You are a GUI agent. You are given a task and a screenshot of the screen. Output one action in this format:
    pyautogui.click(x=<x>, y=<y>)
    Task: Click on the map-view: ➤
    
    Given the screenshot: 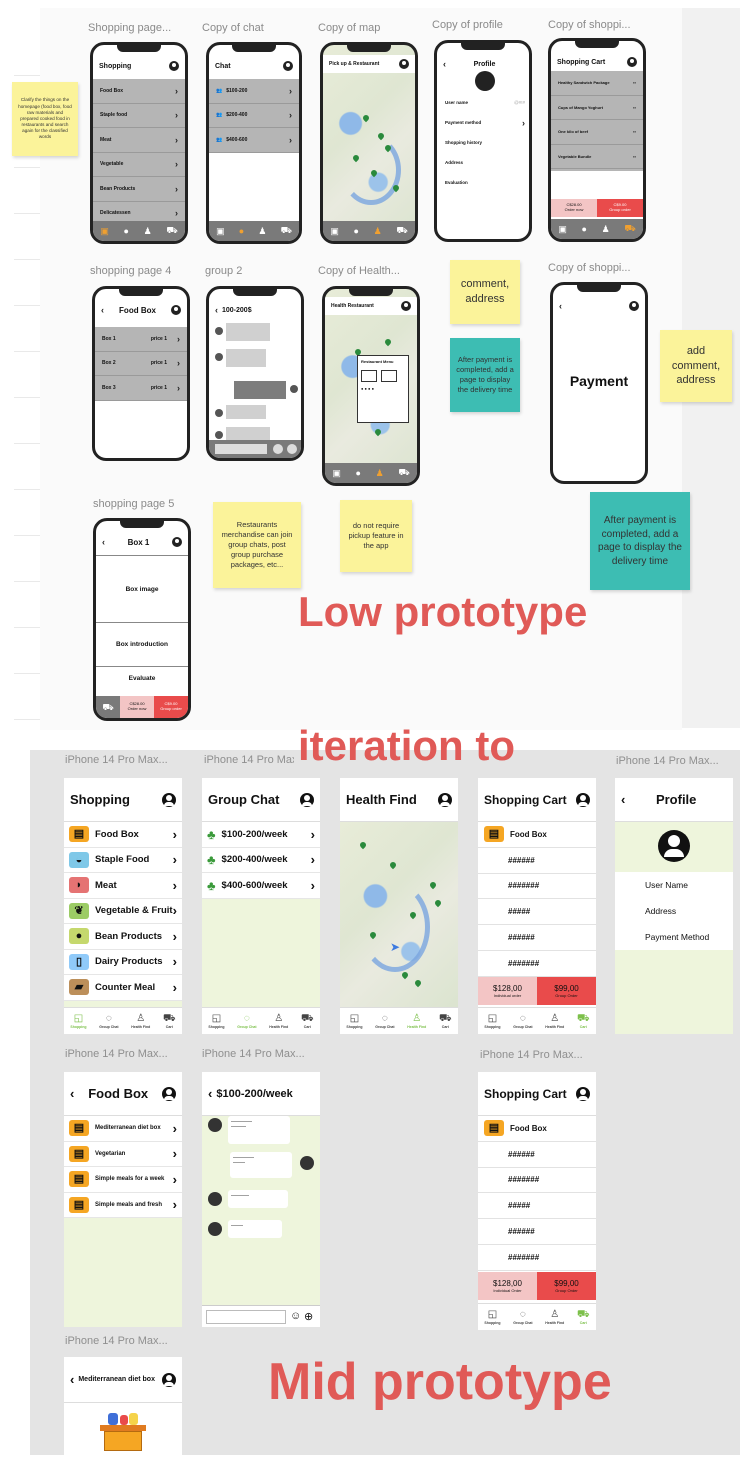 What is the action you would take?
    pyautogui.click(x=399, y=914)
    